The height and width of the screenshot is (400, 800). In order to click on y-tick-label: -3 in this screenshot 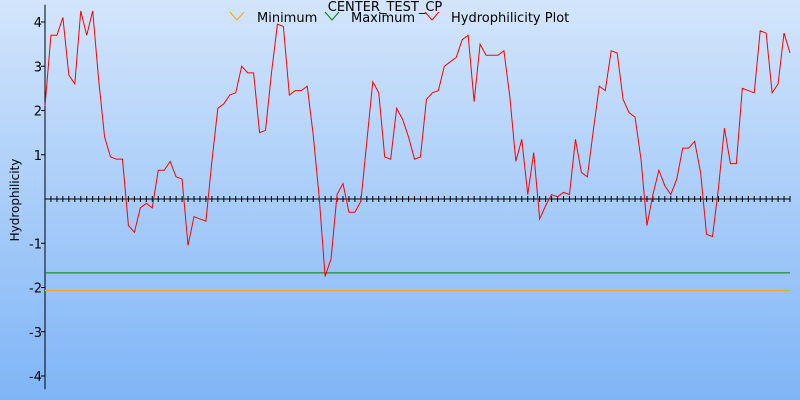, I will do `click(35, 333)`.